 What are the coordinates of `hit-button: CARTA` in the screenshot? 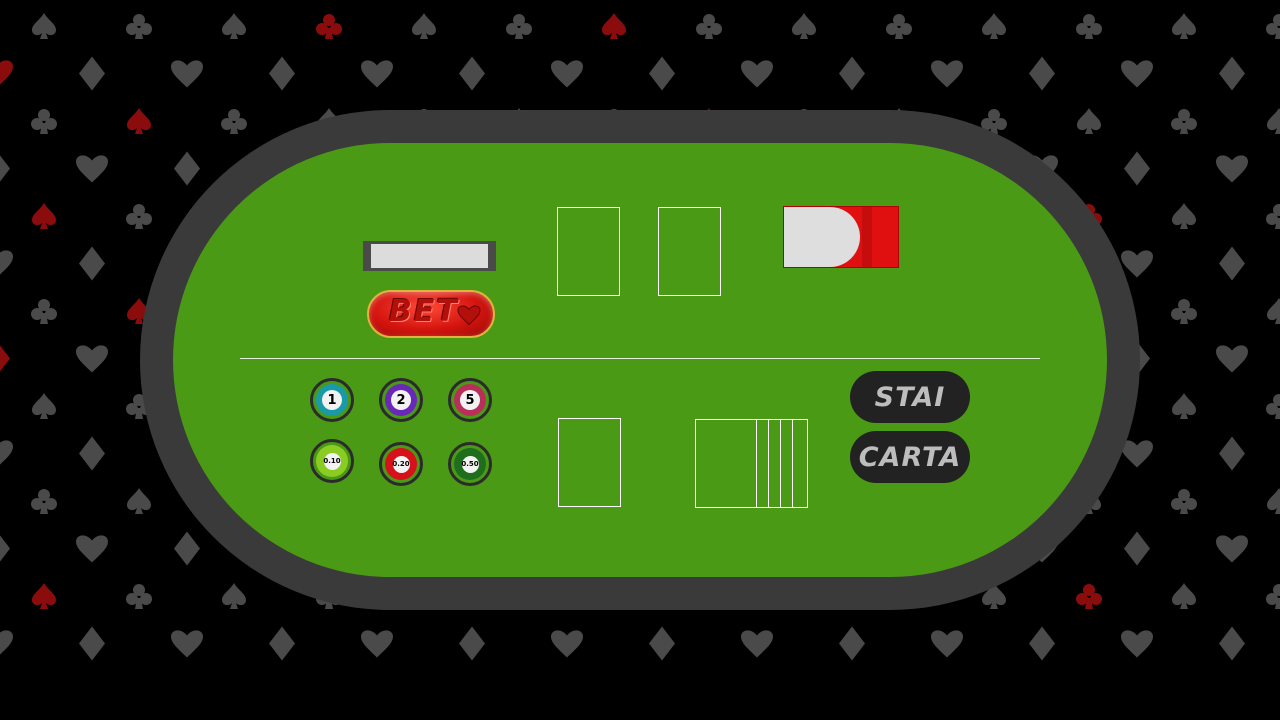 It's located at (910, 457).